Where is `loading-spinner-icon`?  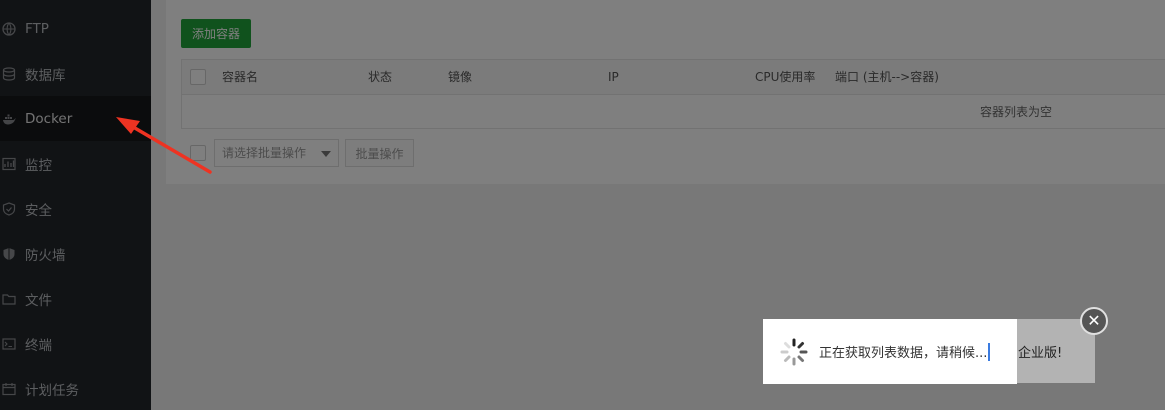 loading-spinner-icon is located at coordinates (794, 352).